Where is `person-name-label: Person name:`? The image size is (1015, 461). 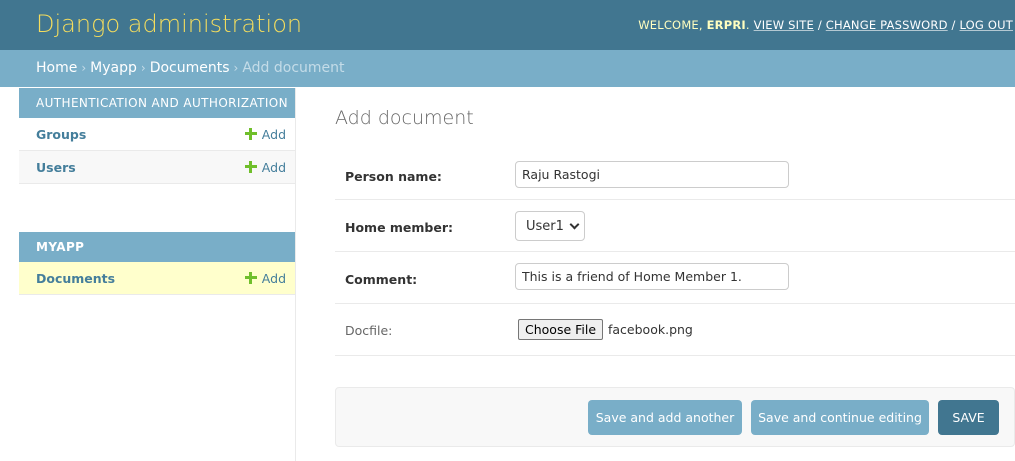 person-name-label: Person name: is located at coordinates (393, 176).